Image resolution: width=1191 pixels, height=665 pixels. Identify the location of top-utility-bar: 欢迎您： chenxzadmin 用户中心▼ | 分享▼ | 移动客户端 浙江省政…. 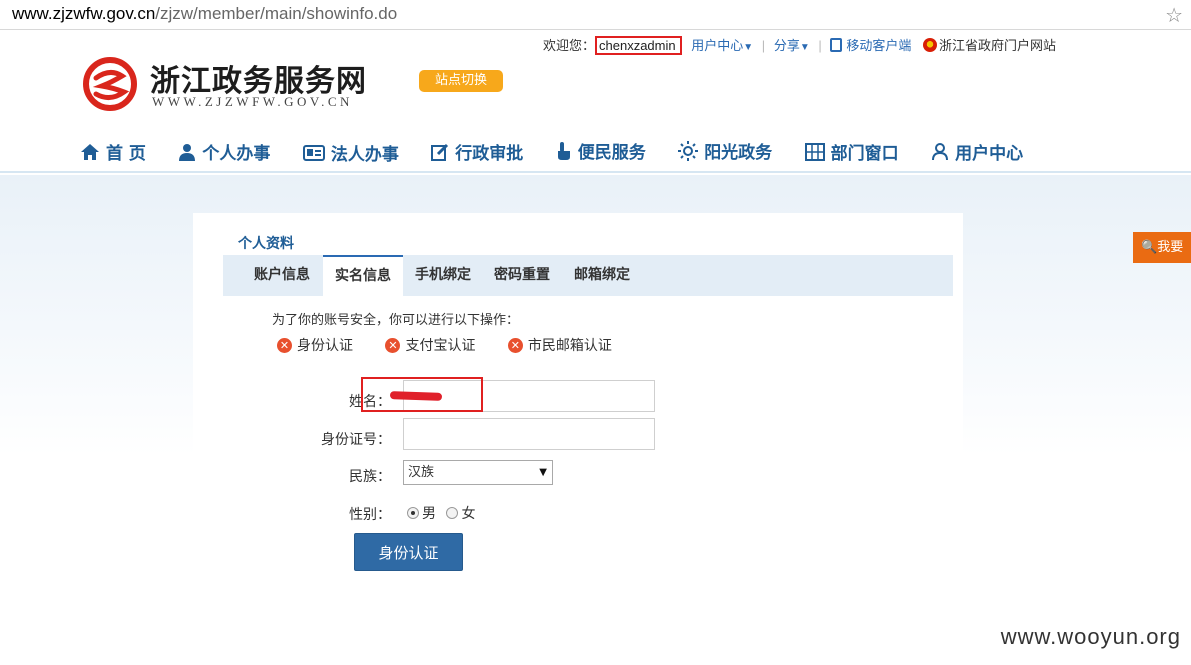
(799, 45).